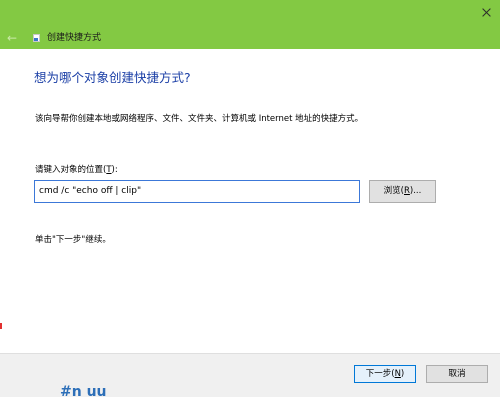 This screenshot has width=500, height=397. What do you see at coordinates (36, 38) in the screenshot?
I see `shortcut-icon` at bounding box center [36, 38].